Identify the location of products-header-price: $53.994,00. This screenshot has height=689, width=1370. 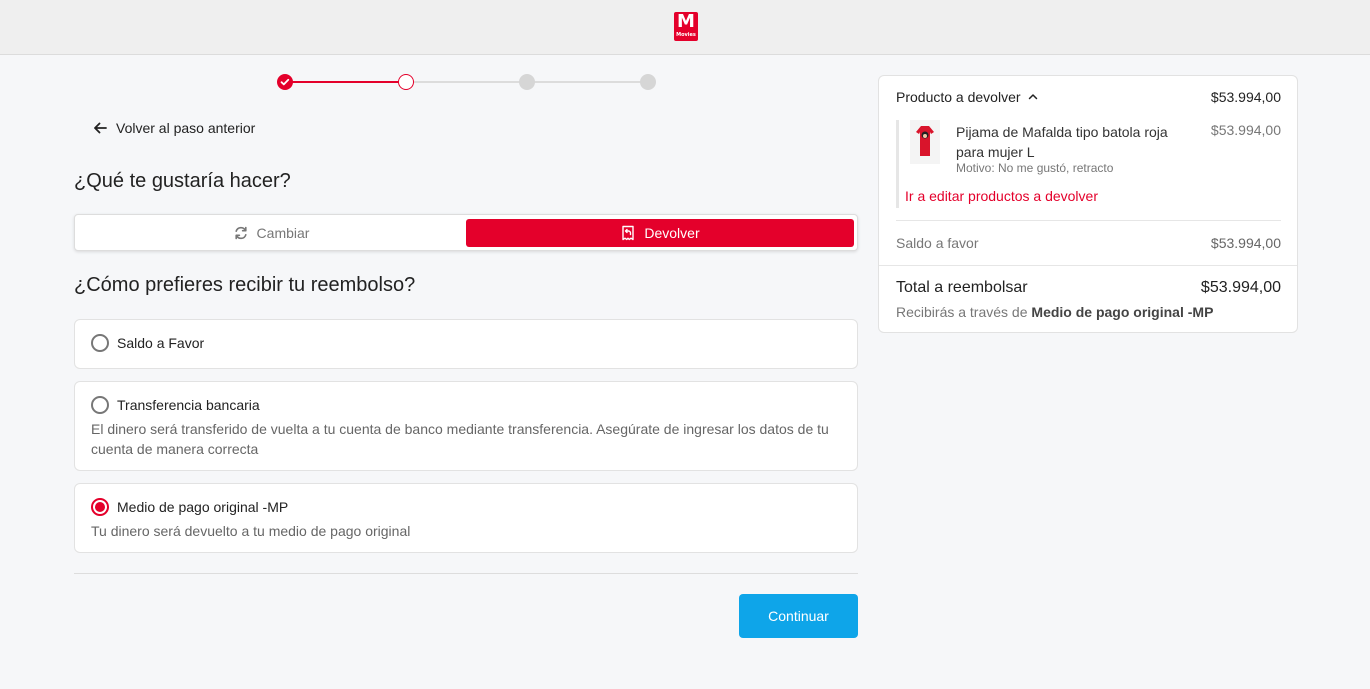
(1245, 97).